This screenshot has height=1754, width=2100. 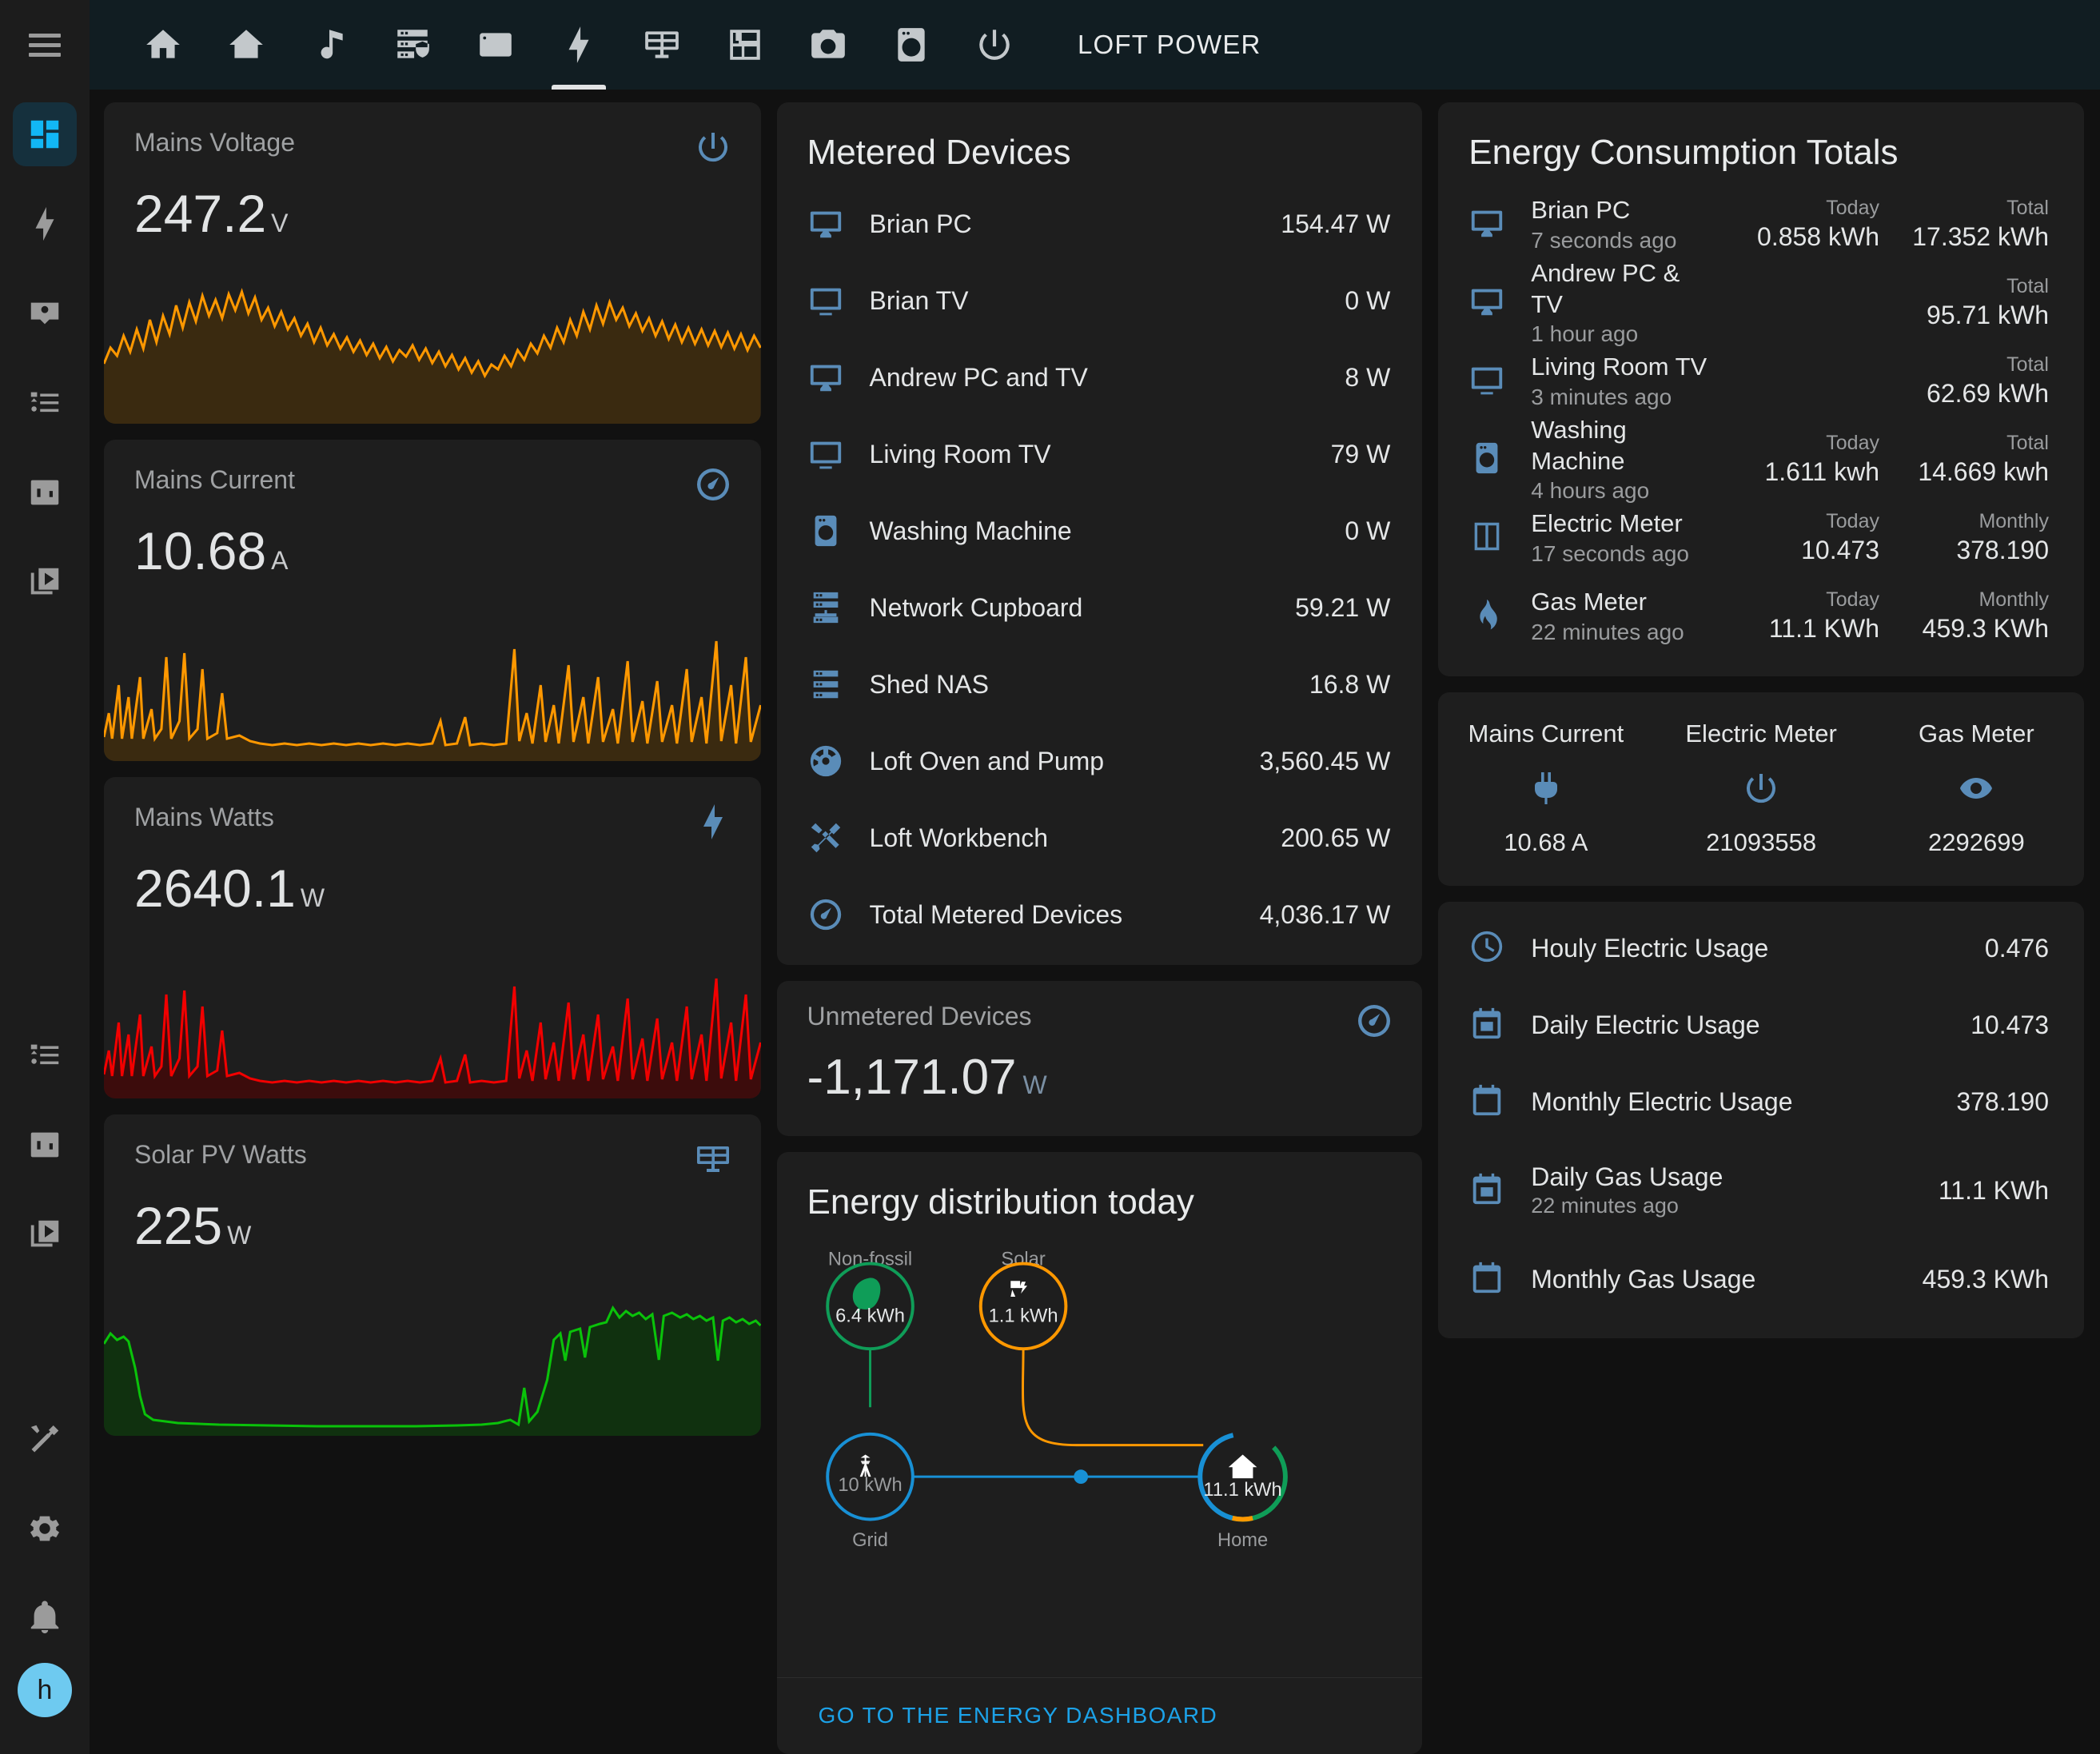 I want to click on sidebar-item-settings, so click(x=45, y=1529).